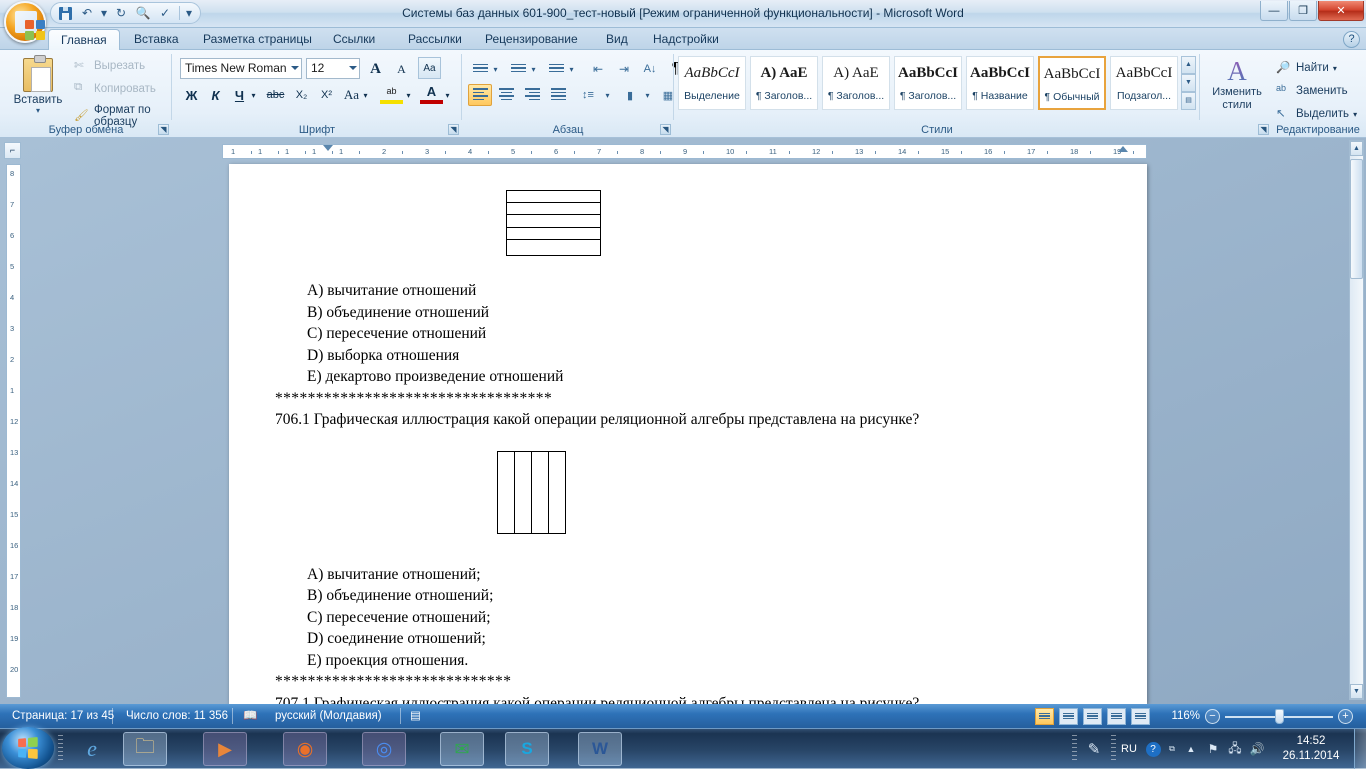 This screenshot has height=769, width=1366. I want to click on page-indicator: Страница: 17 из 45, so click(63, 716).